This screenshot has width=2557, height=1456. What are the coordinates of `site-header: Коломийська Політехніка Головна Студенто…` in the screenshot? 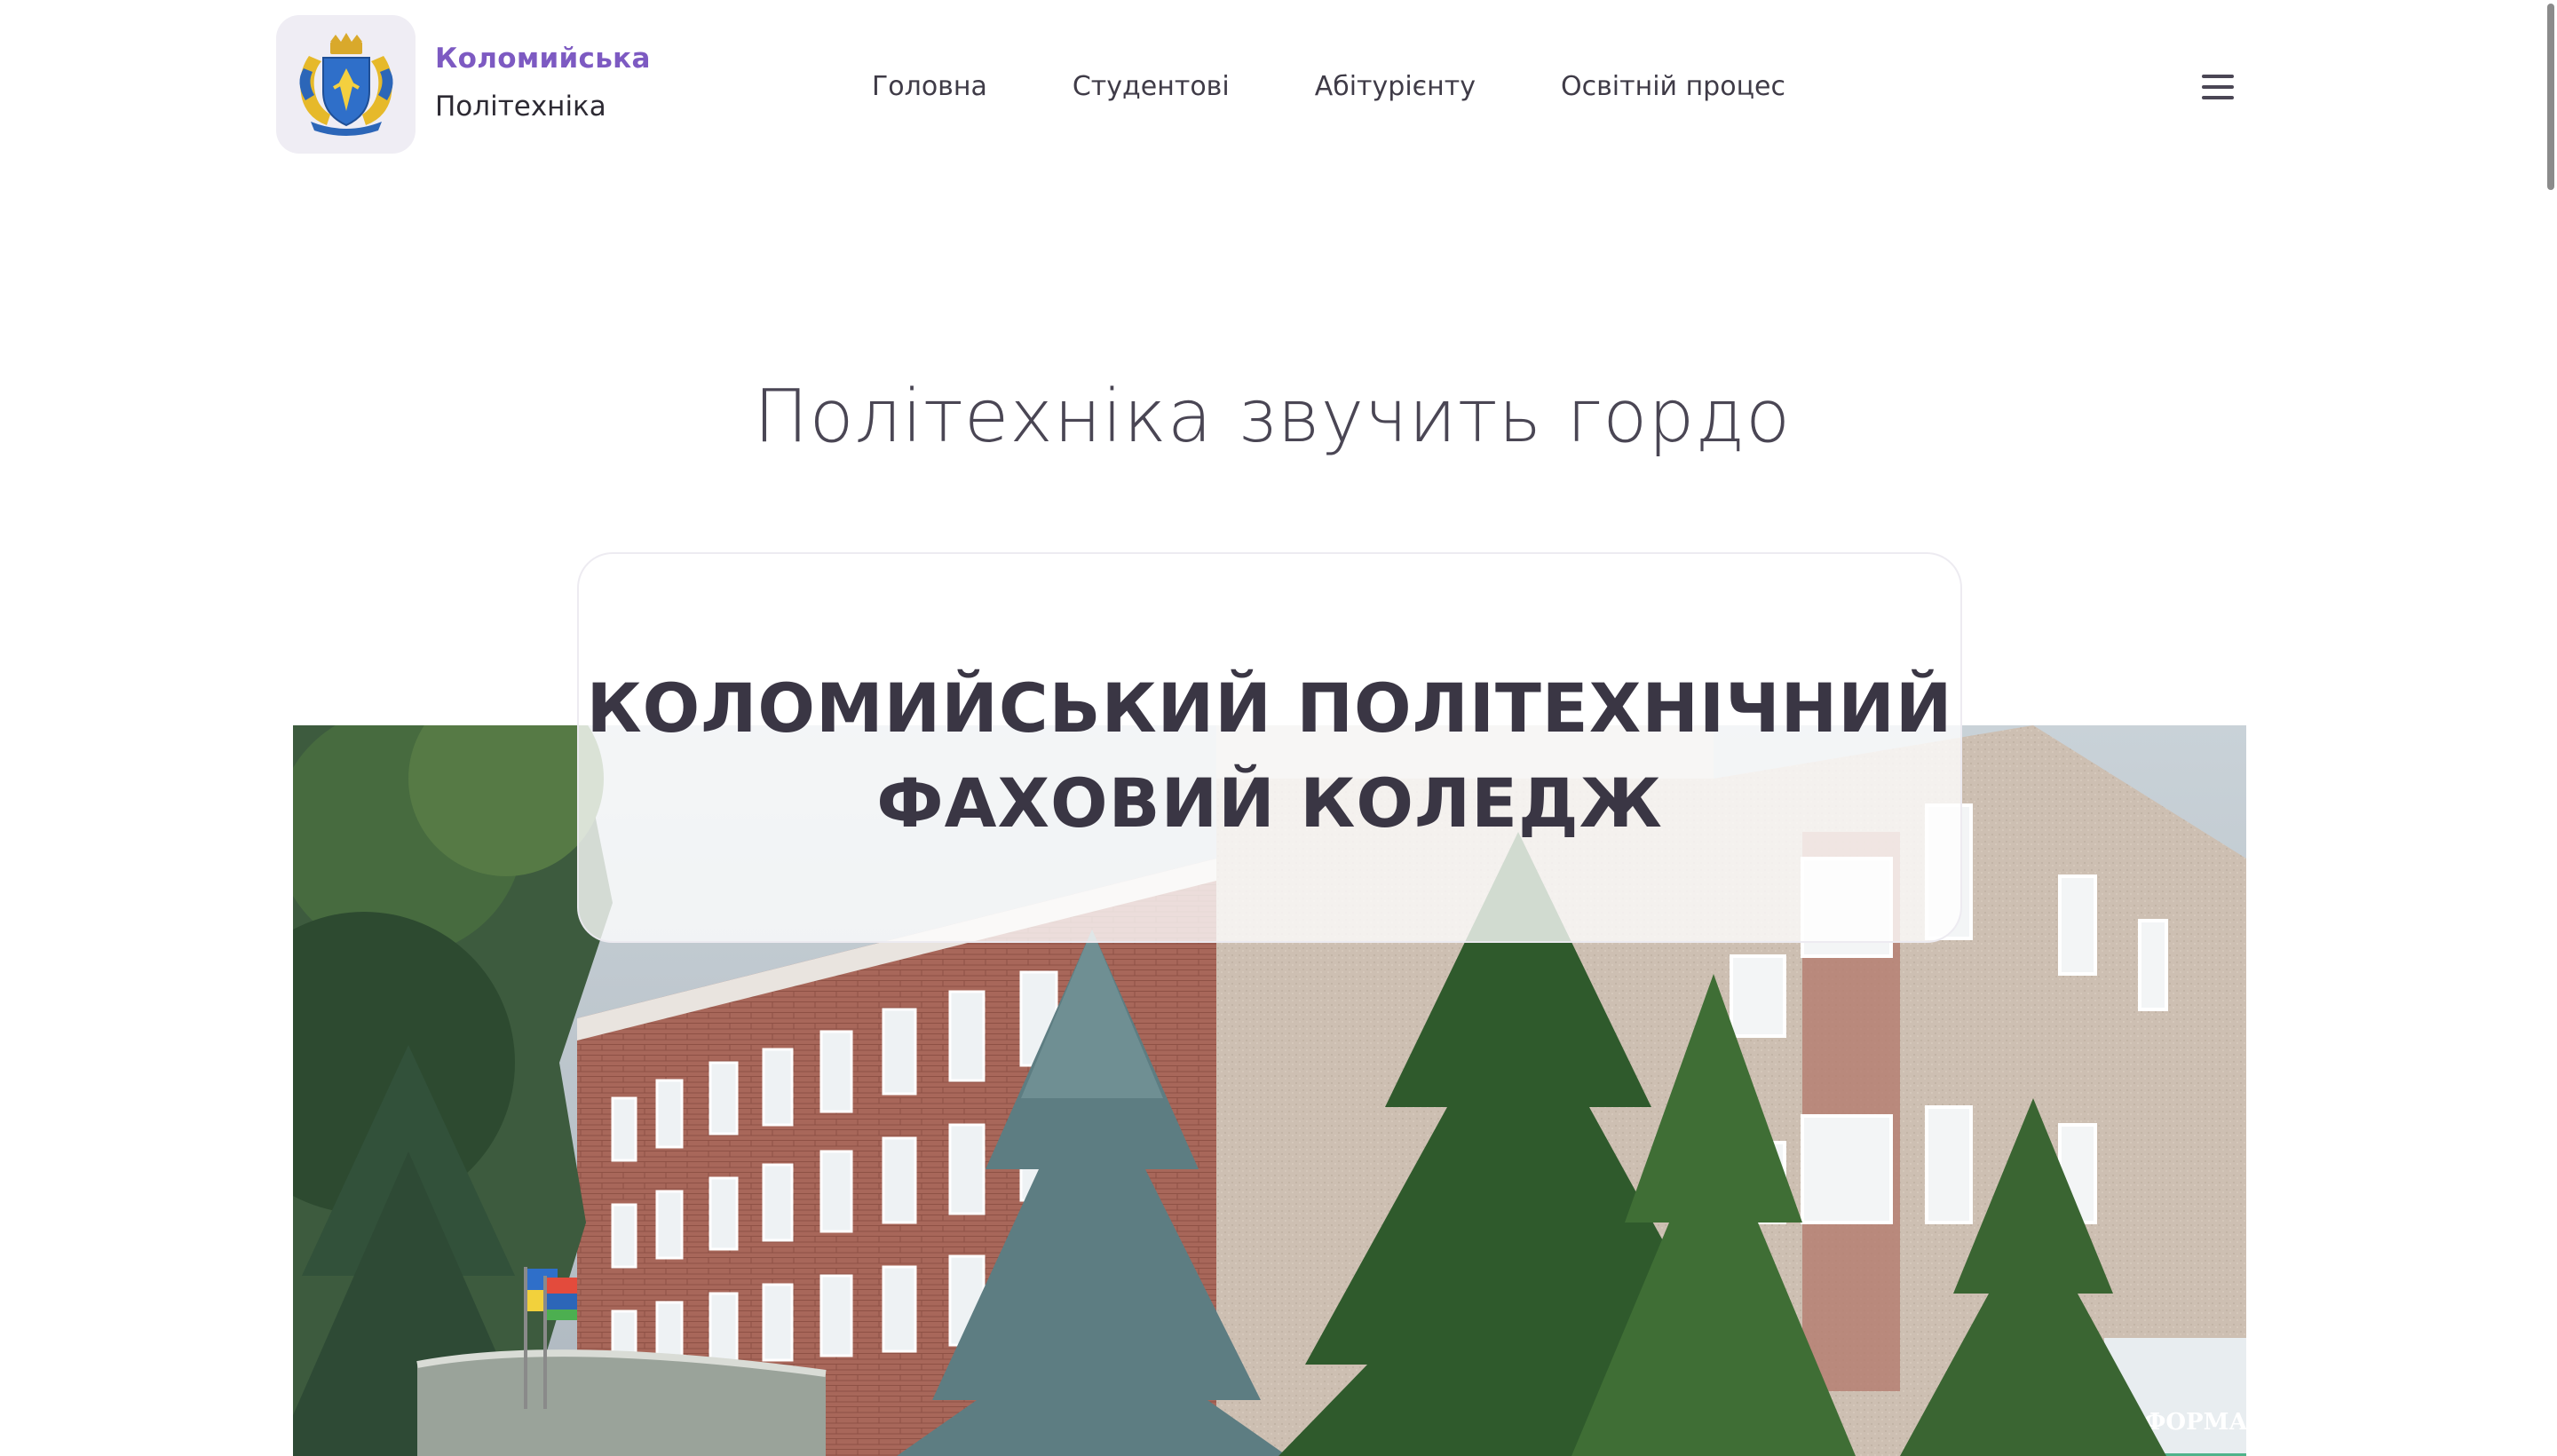 It's located at (1278, 89).